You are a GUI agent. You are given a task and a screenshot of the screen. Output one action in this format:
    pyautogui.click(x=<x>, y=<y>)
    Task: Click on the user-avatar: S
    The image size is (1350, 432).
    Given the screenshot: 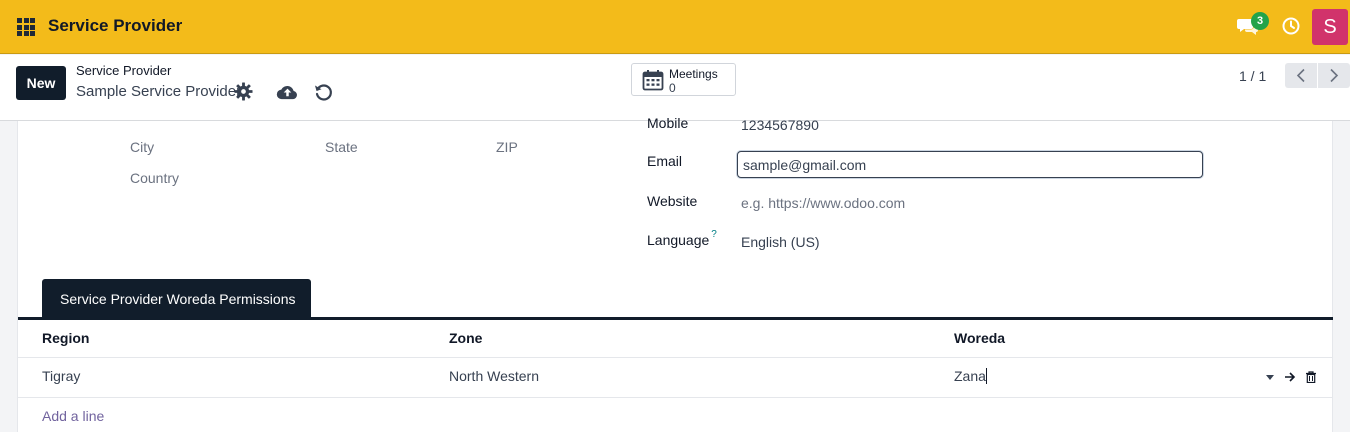 What is the action you would take?
    pyautogui.click(x=1330, y=27)
    